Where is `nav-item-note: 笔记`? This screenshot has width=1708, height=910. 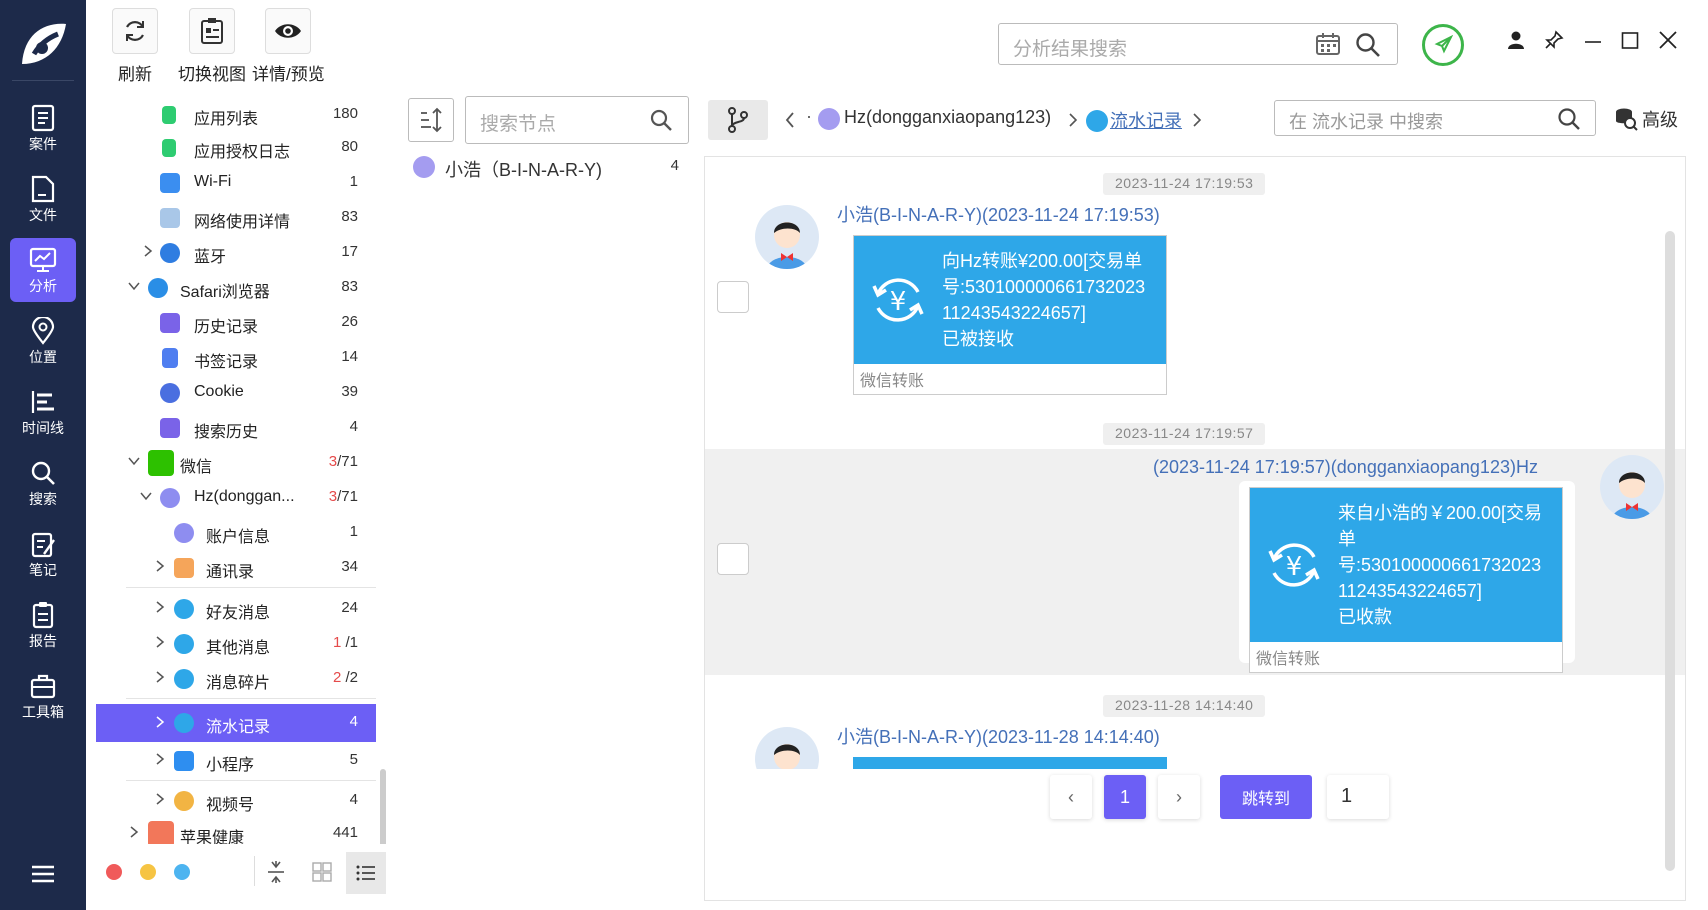 nav-item-note: 笔记 is located at coordinates (43, 554).